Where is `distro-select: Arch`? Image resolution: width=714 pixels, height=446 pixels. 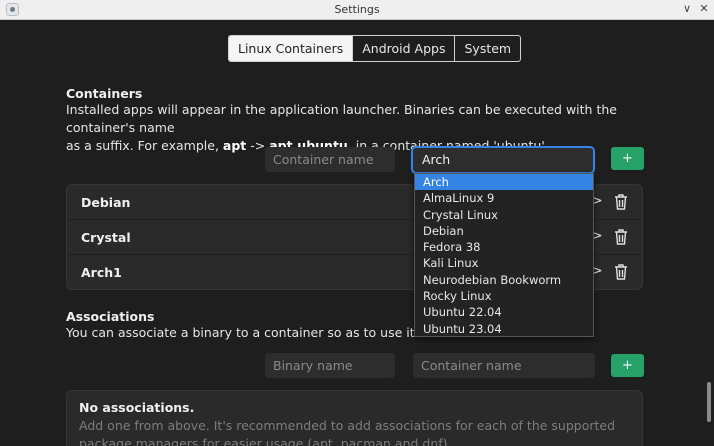 distro-select: Arch is located at coordinates (503, 160).